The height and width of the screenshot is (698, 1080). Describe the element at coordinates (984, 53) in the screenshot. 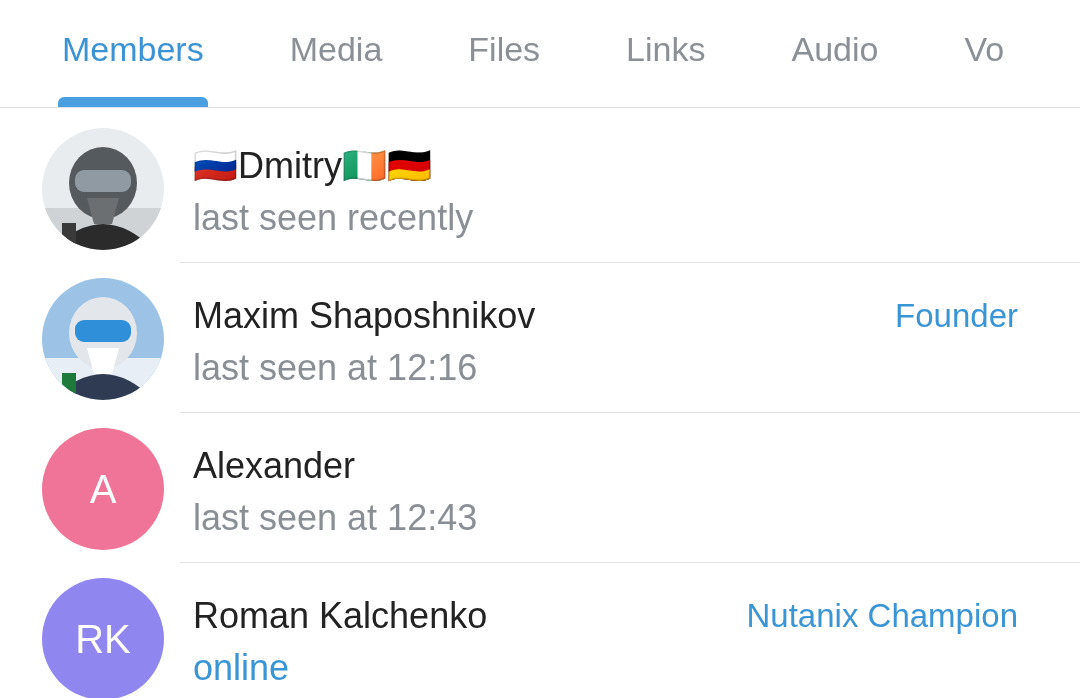

I see `tab: Vo` at that location.